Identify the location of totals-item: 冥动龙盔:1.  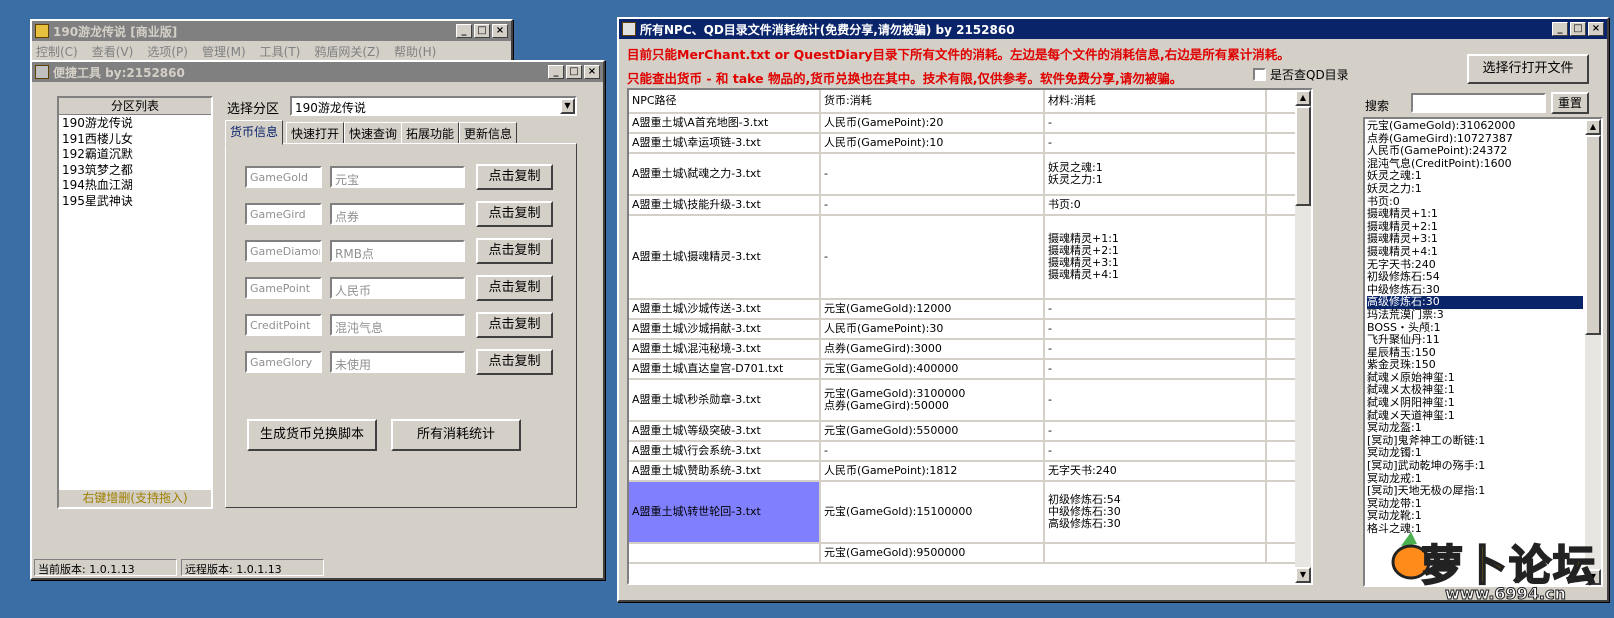
(1475, 428).